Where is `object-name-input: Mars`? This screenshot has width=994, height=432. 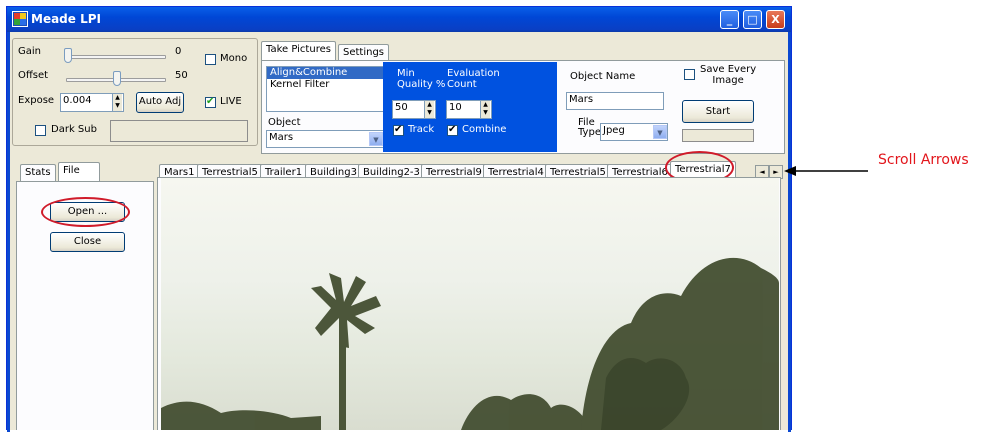
object-name-input: Mars is located at coordinates (615, 101).